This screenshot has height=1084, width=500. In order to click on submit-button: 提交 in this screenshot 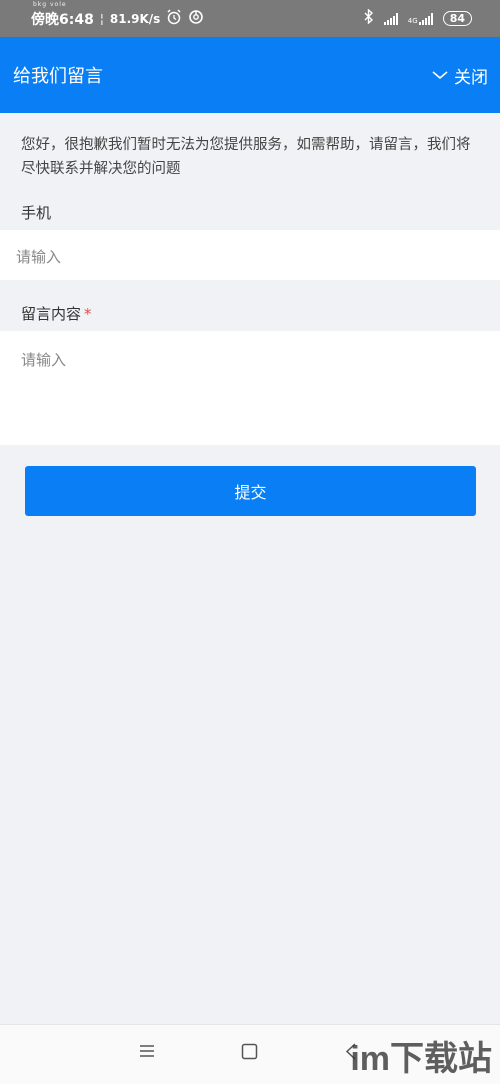, I will do `click(250, 491)`.